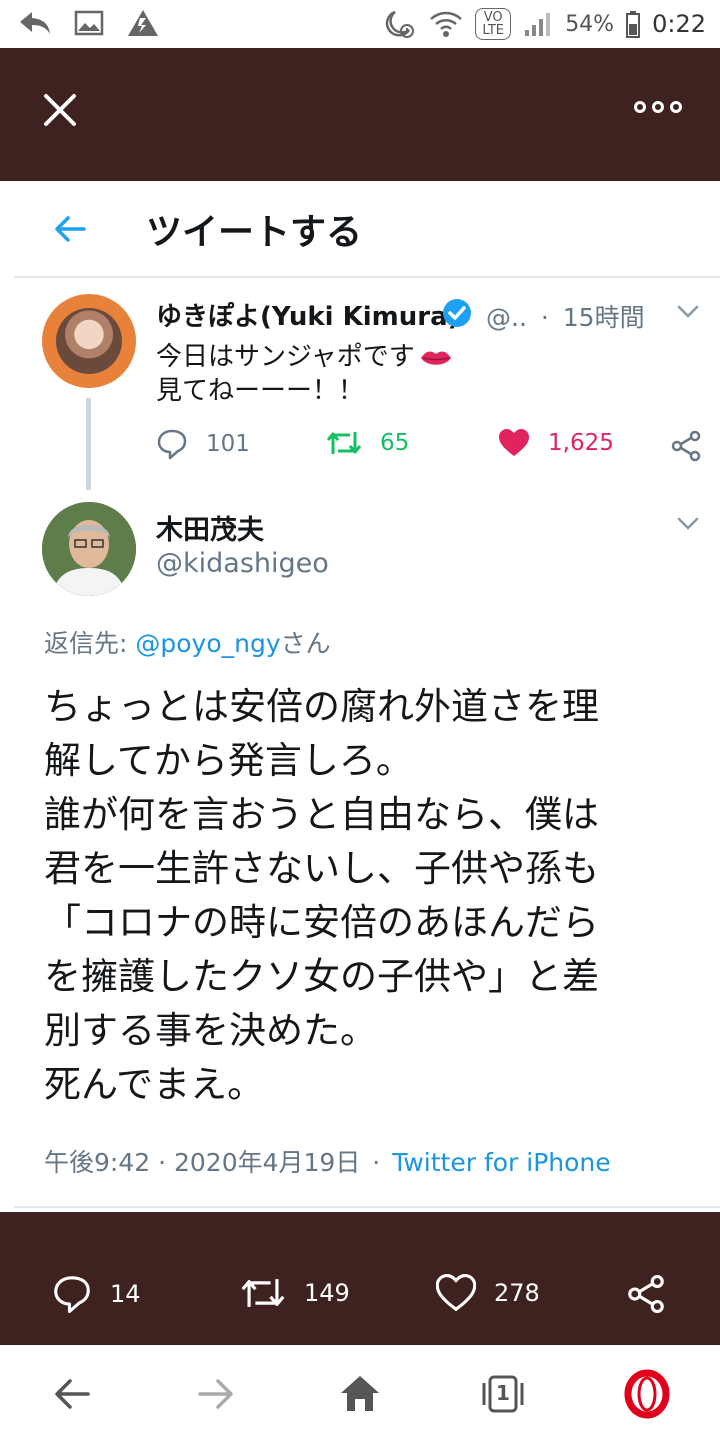  I want to click on tweet-body-line: 別する事を決めた。, so click(210, 1030).